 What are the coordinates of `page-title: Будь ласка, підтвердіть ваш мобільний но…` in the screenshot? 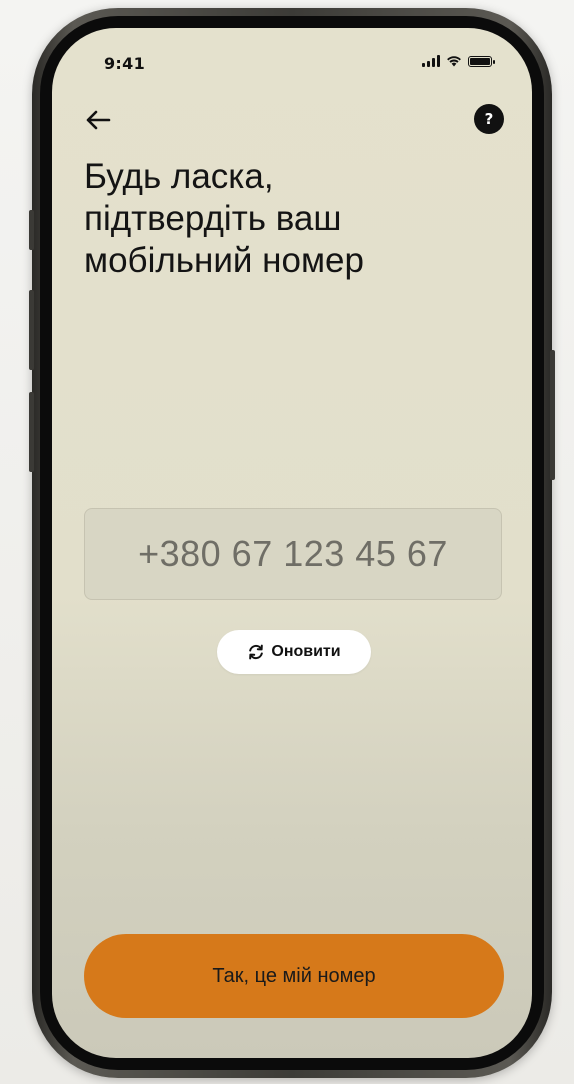 It's located at (294, 219).